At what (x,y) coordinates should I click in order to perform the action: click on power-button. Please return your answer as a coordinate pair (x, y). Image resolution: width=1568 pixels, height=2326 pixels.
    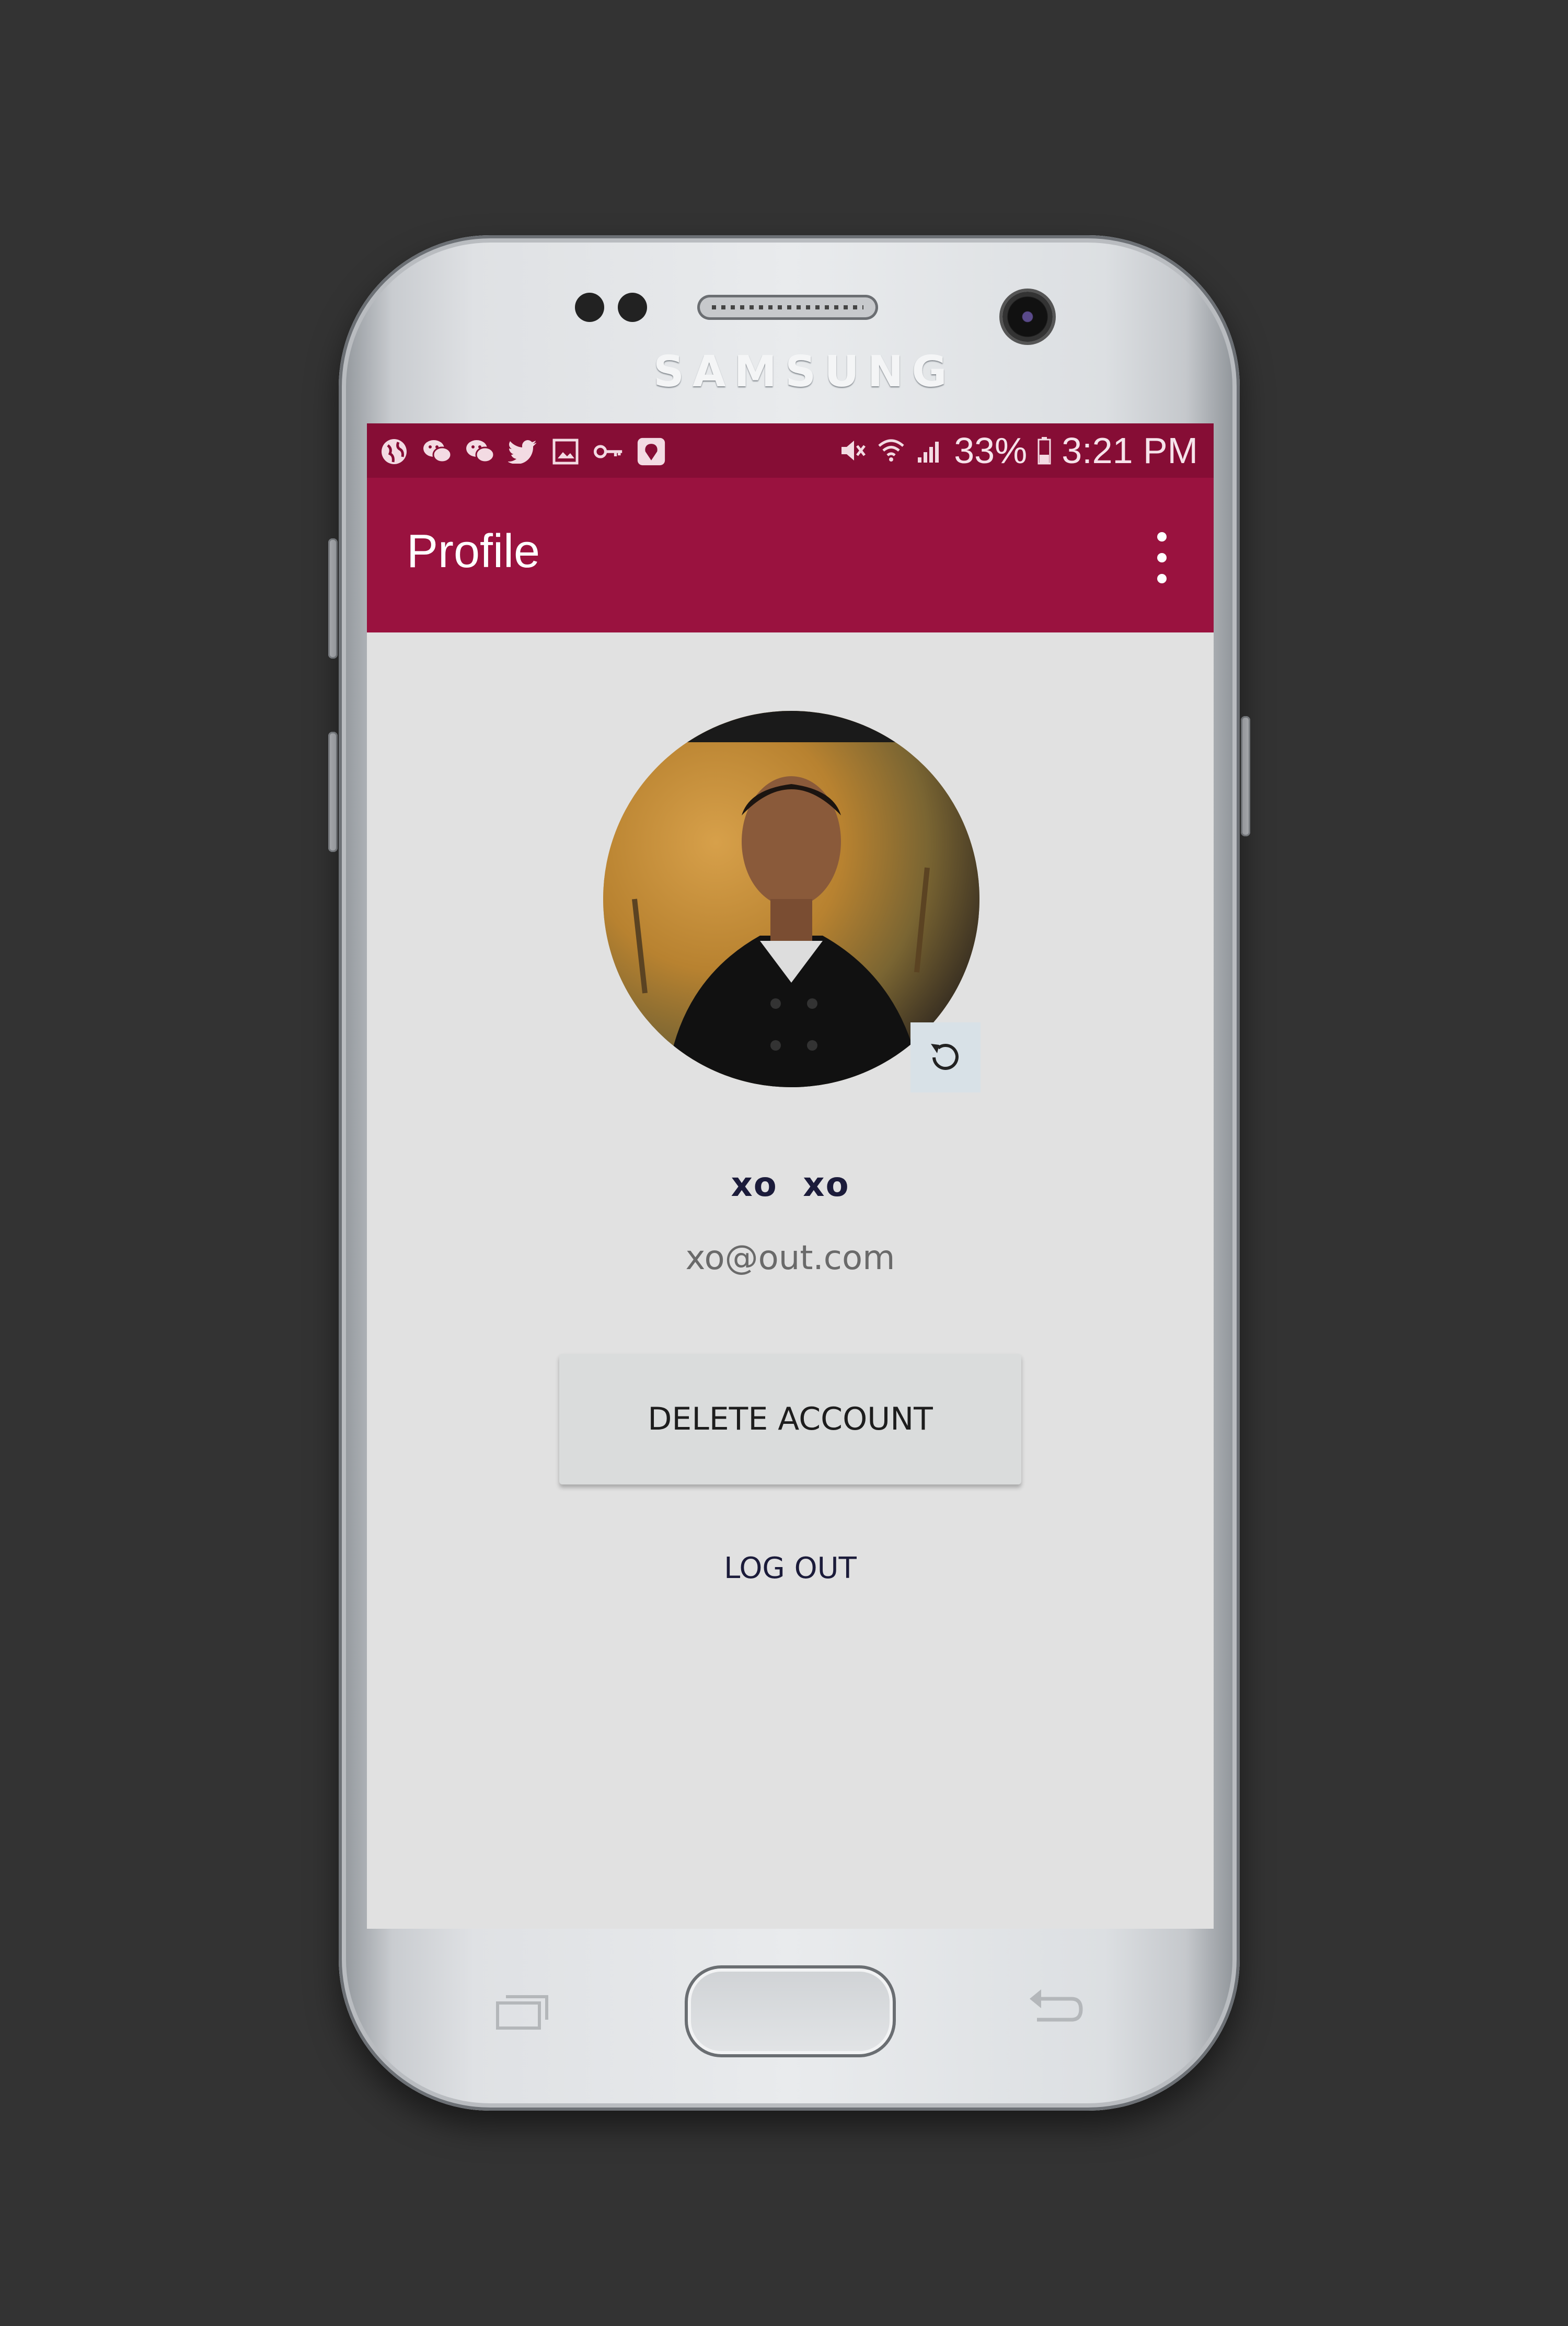
    Looking at the image, I should click on (1245, 776).